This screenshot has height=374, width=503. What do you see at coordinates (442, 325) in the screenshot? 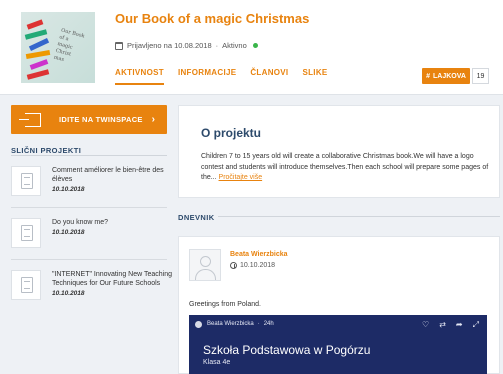
I see `repost-icon: ⇄` at bounding box center [442, 325].